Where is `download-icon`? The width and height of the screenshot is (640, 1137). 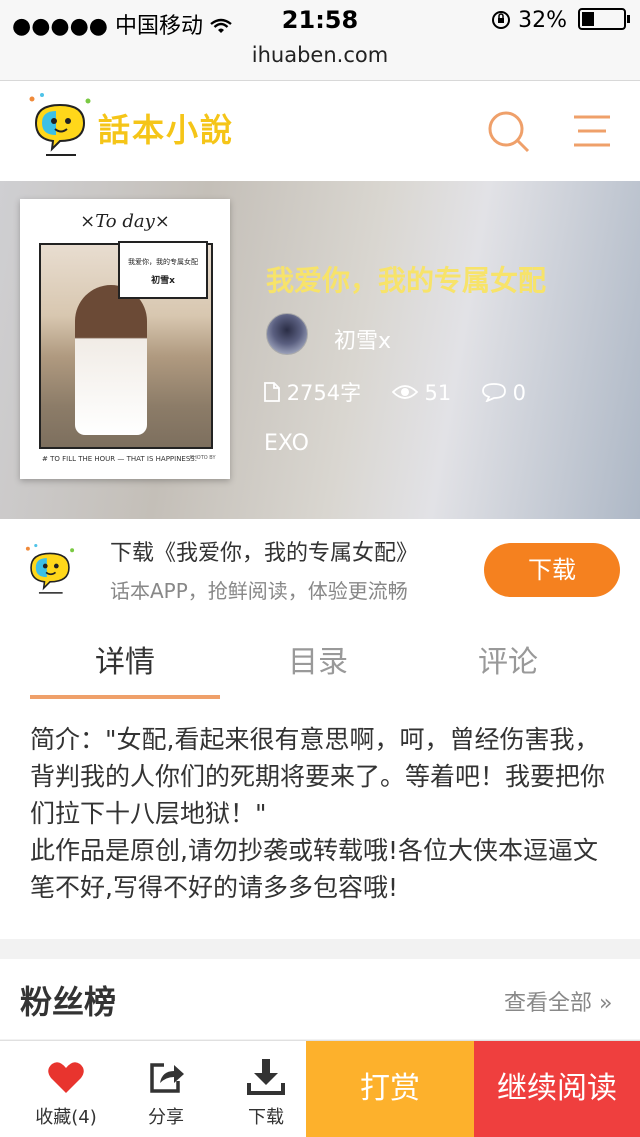
download-icon is located at coordinates (266, 1077).